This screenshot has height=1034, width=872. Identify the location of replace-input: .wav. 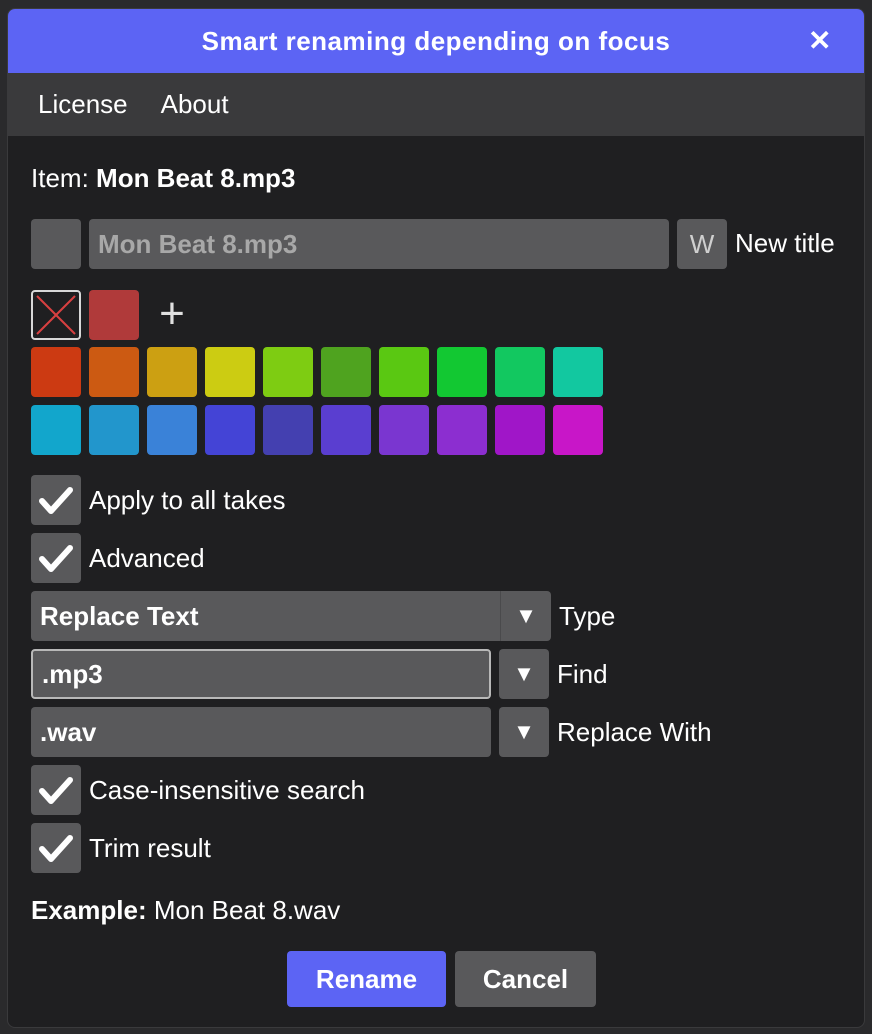
(261, 732).